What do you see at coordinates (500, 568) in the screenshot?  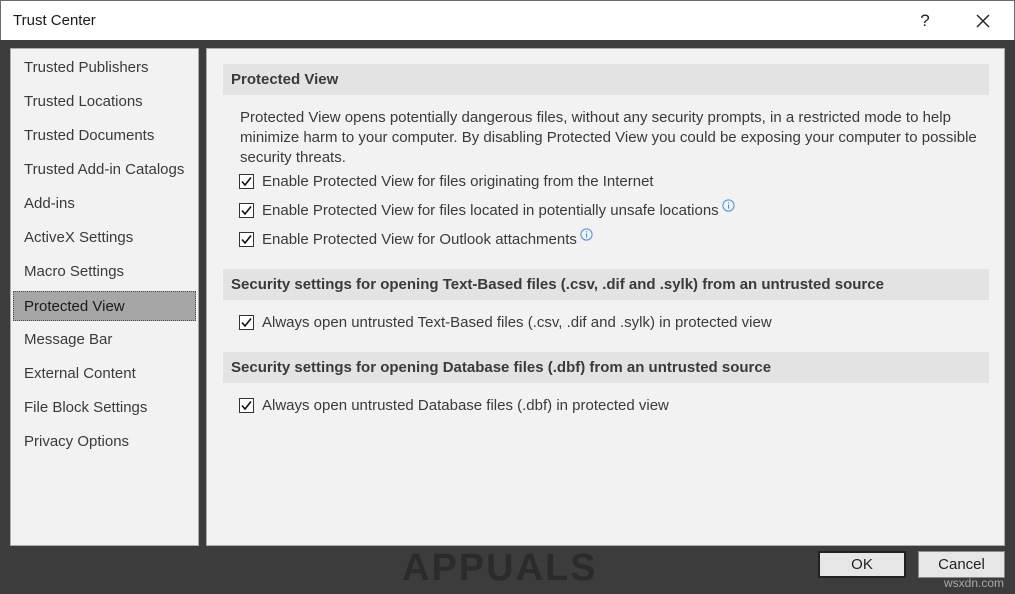 I see `appuals-logo: APPUALS` at bounding box center [500, 568].